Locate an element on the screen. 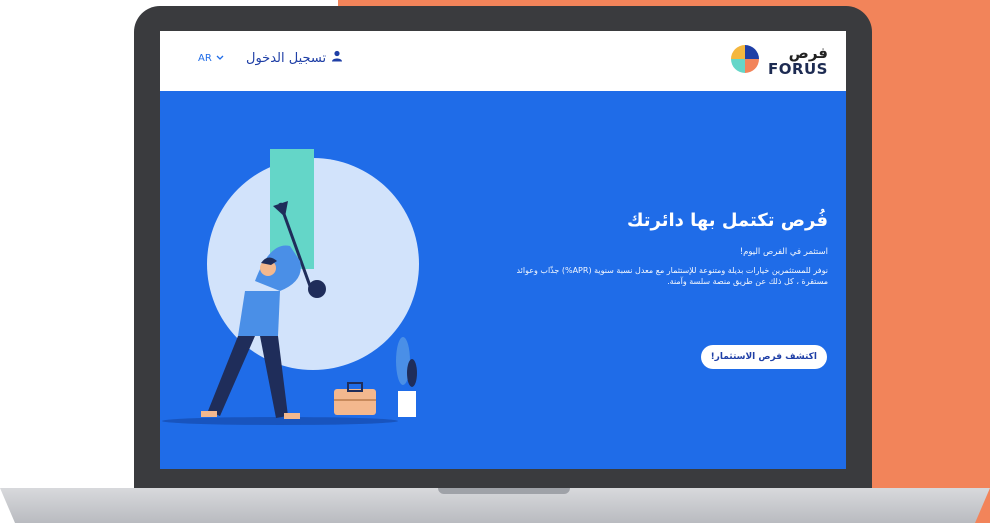 This screenshot has height=523, width=990. language-selector: AR is located at coordinates (211, 58).